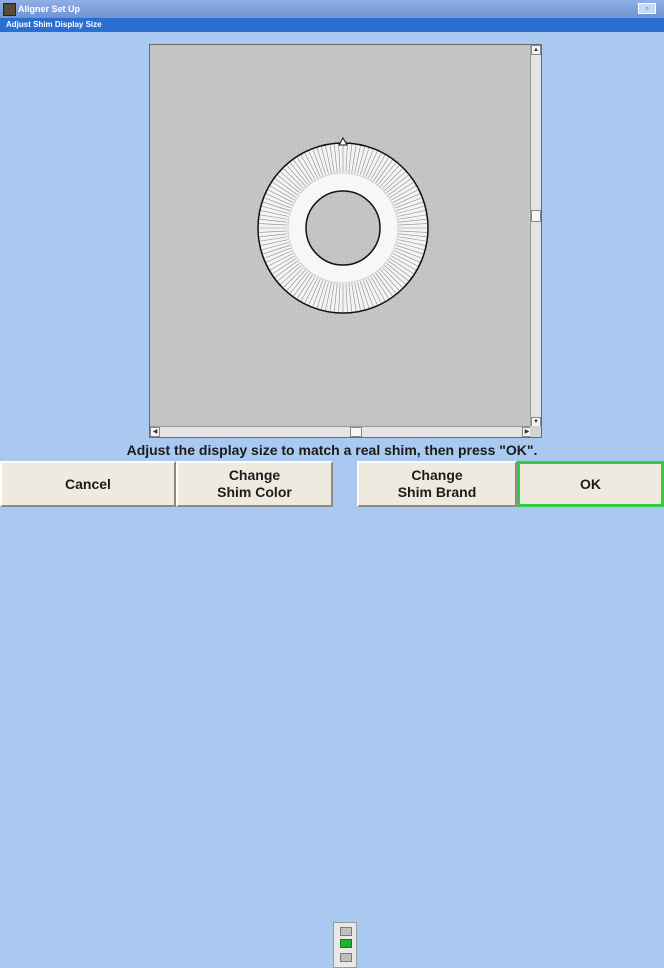  I want to click on horizontal-scrollbar: ◀ ▶, so click(341, 431).